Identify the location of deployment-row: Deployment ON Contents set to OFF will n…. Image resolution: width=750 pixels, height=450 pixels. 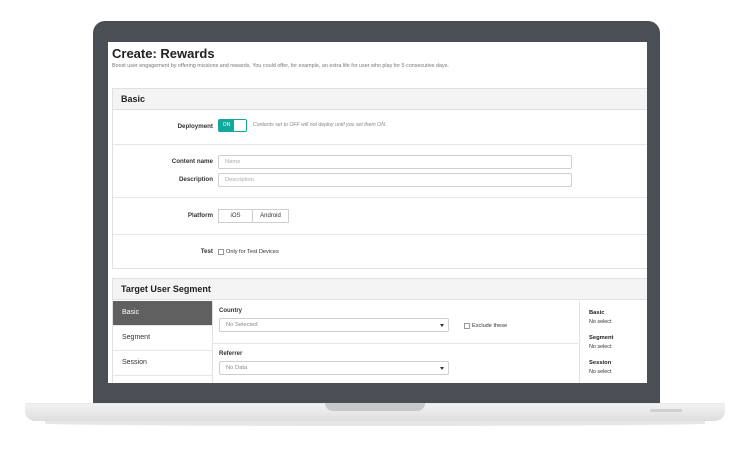
(380, 128).